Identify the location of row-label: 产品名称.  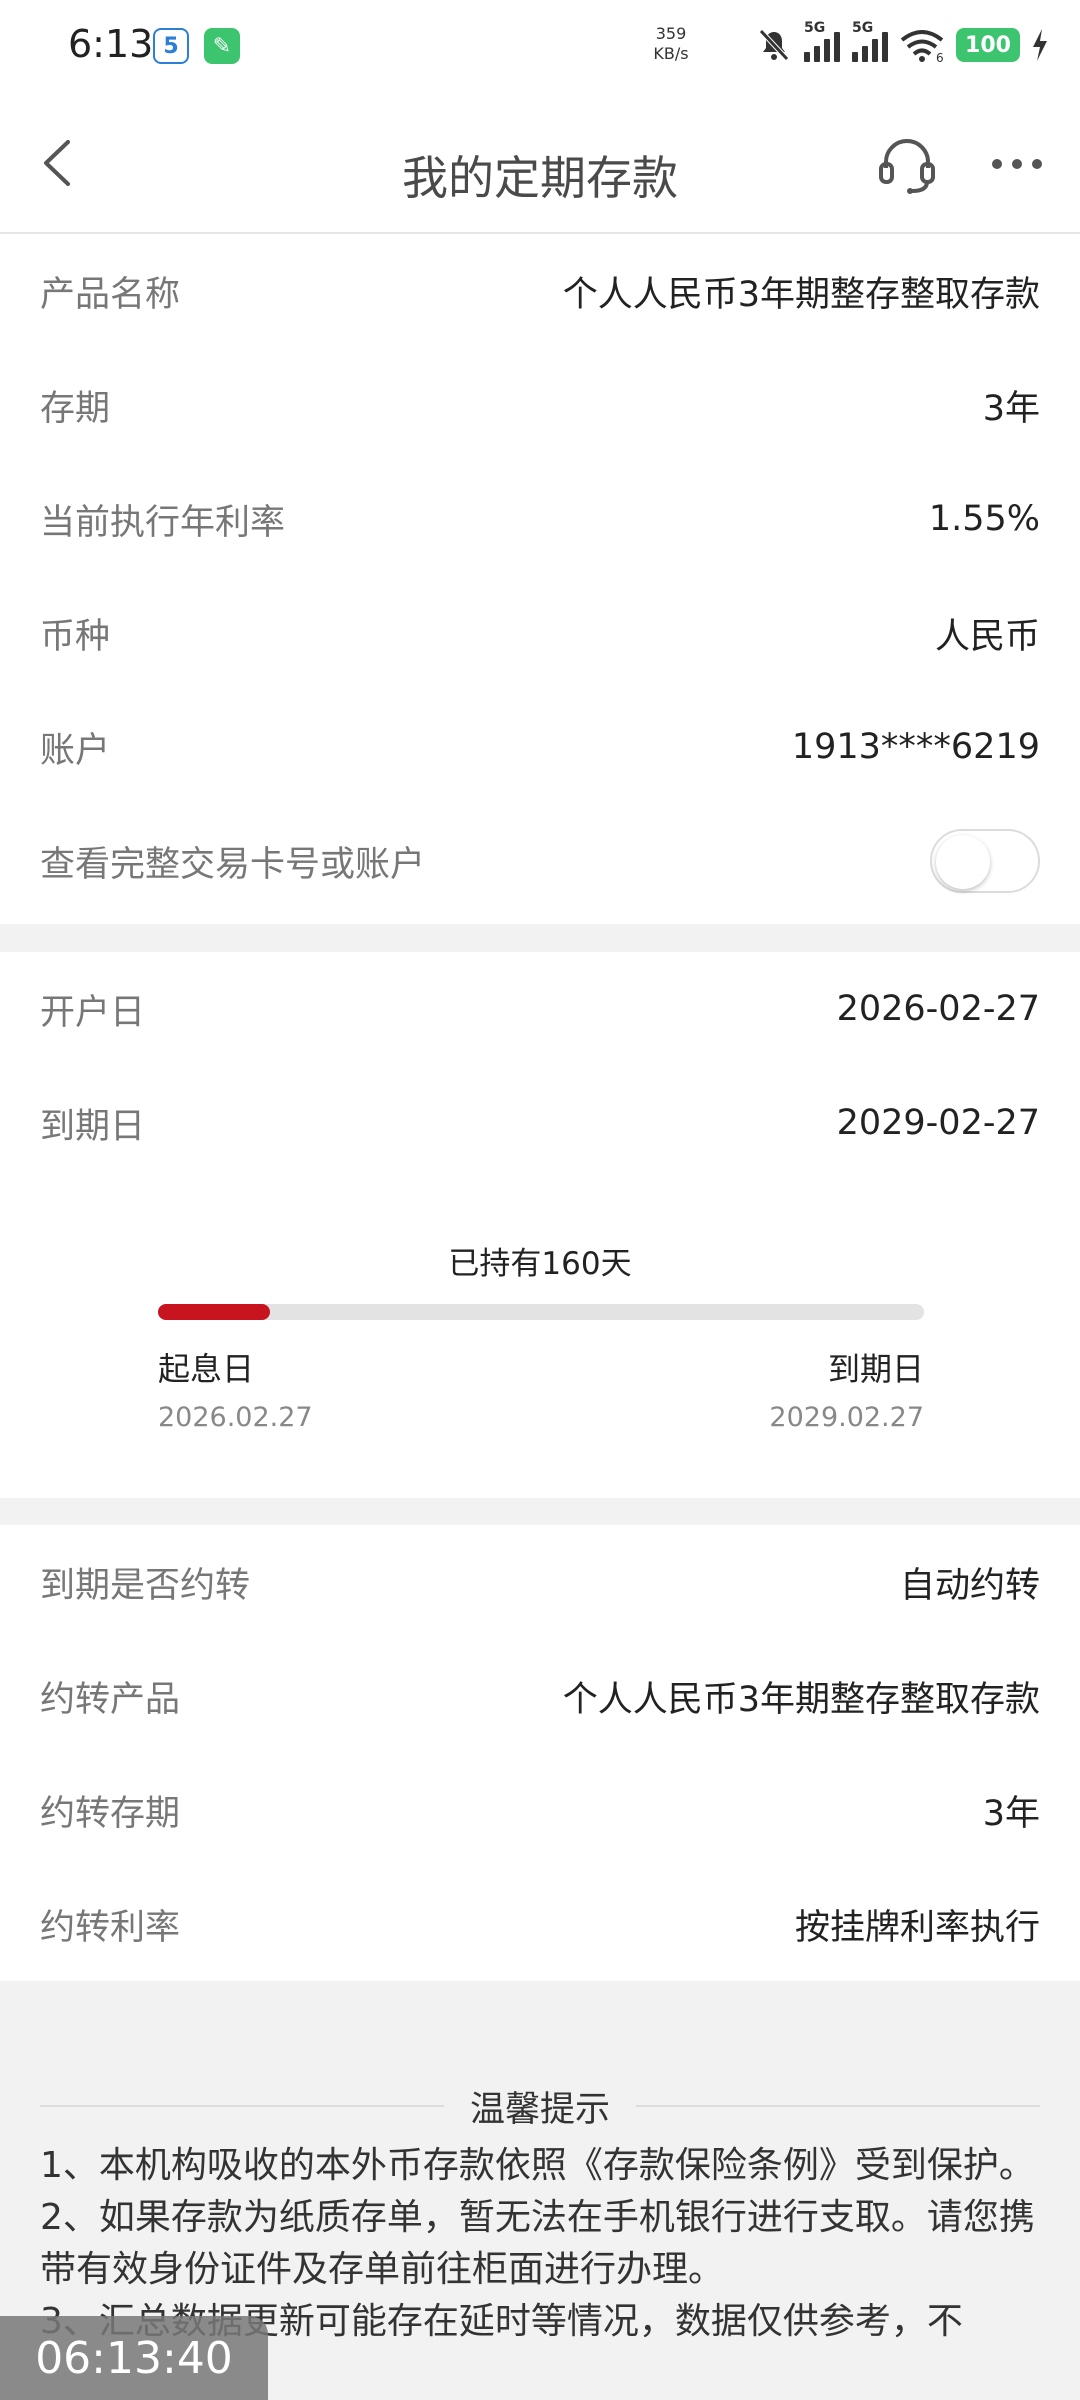
(110, 294).